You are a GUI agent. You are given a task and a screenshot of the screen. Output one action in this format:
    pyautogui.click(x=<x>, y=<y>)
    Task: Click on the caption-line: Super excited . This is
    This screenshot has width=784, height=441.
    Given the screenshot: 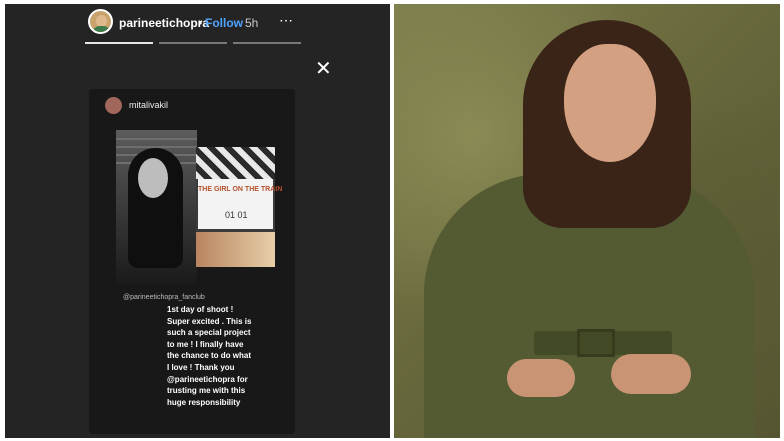 What is the action you would take?
    pyautogui.click(x=209, y=321)
    